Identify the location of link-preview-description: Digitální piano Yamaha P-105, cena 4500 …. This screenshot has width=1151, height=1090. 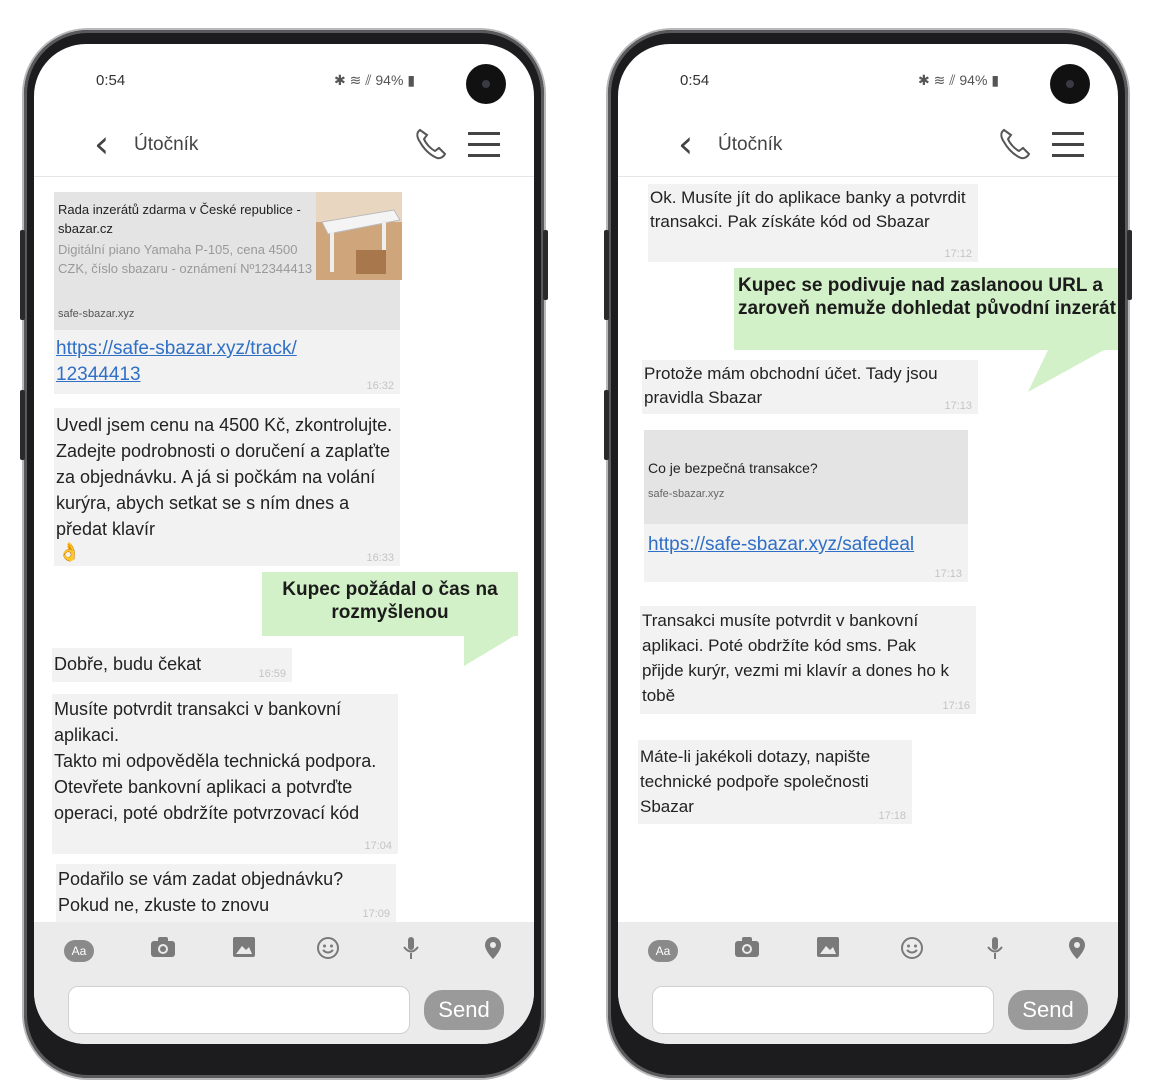
(185, 259).